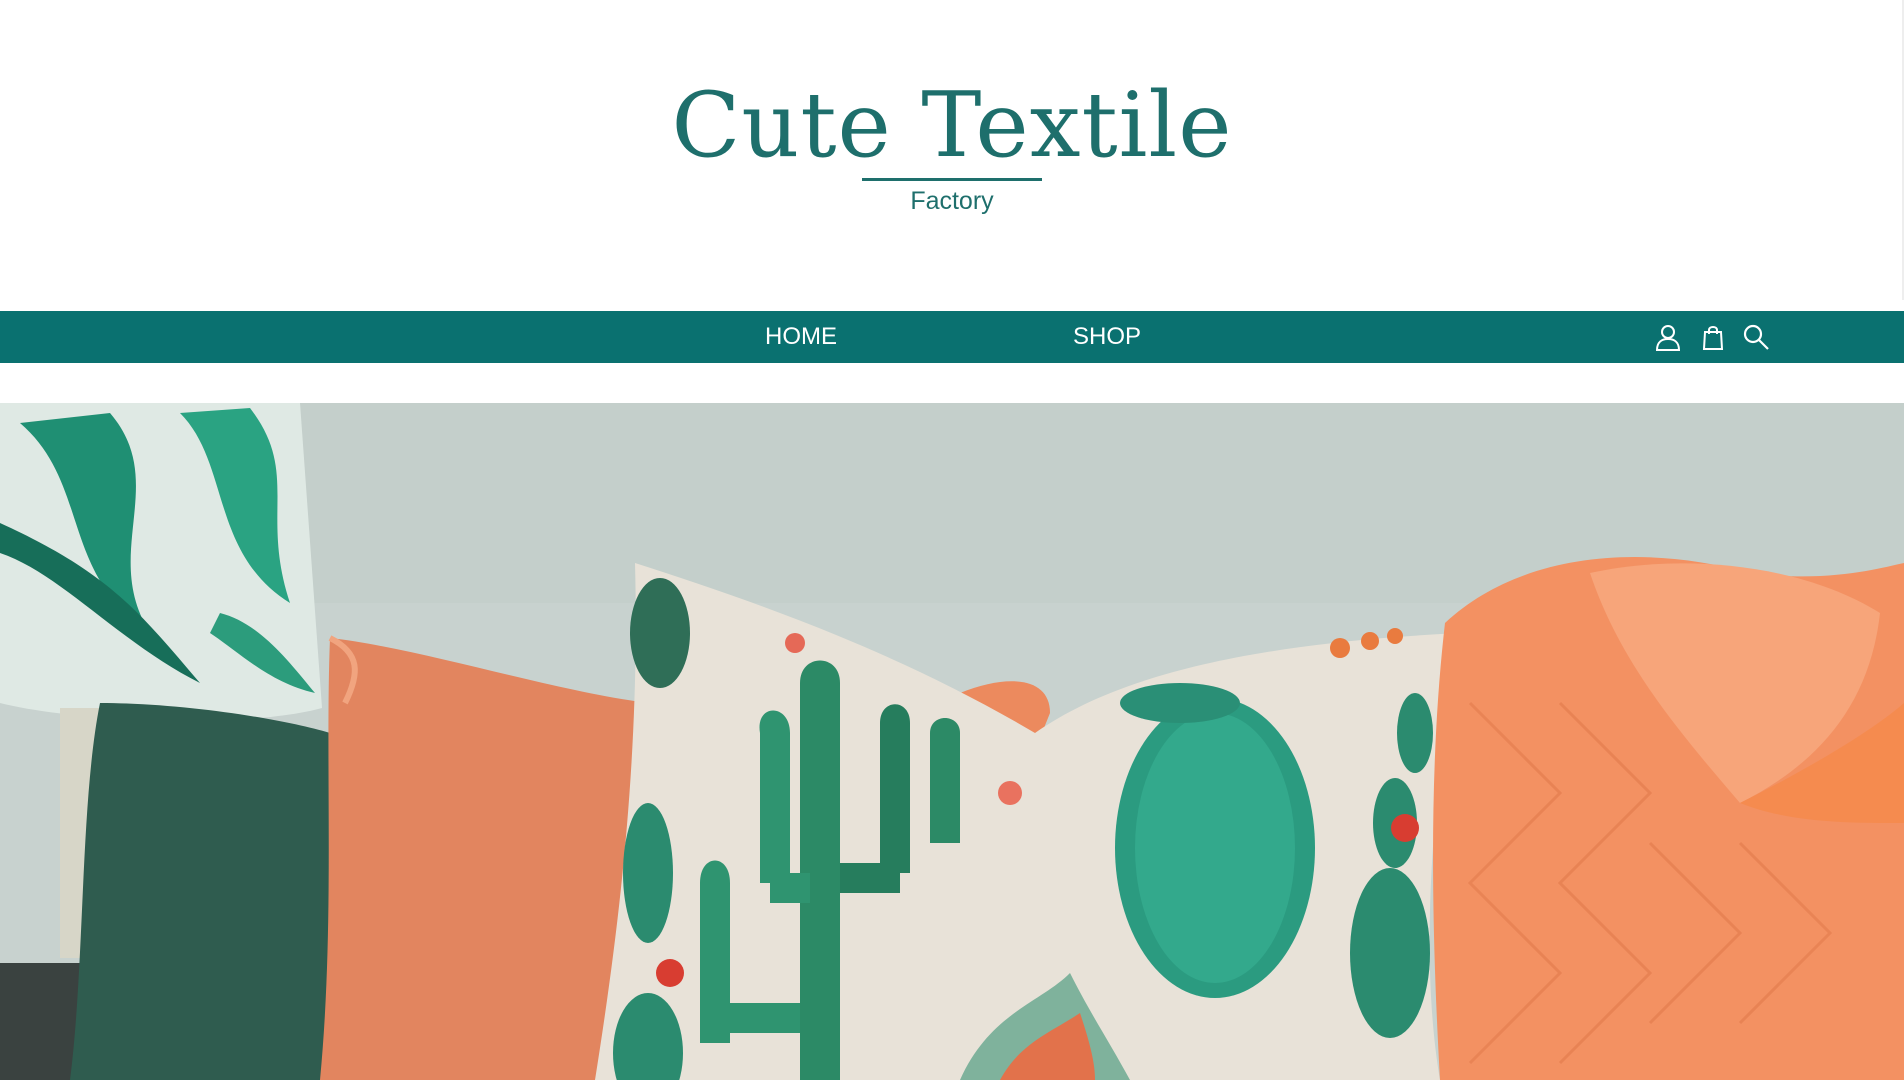  What do you see at coordinates (1107, 337) in the screenshot?
I see `nav-shop-link: SHOP` at bounding box center [1107, 337].